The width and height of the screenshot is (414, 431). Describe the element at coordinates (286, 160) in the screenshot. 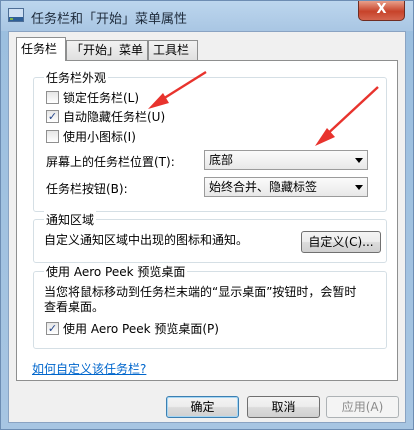

I see `location-select: 底部` at that location.